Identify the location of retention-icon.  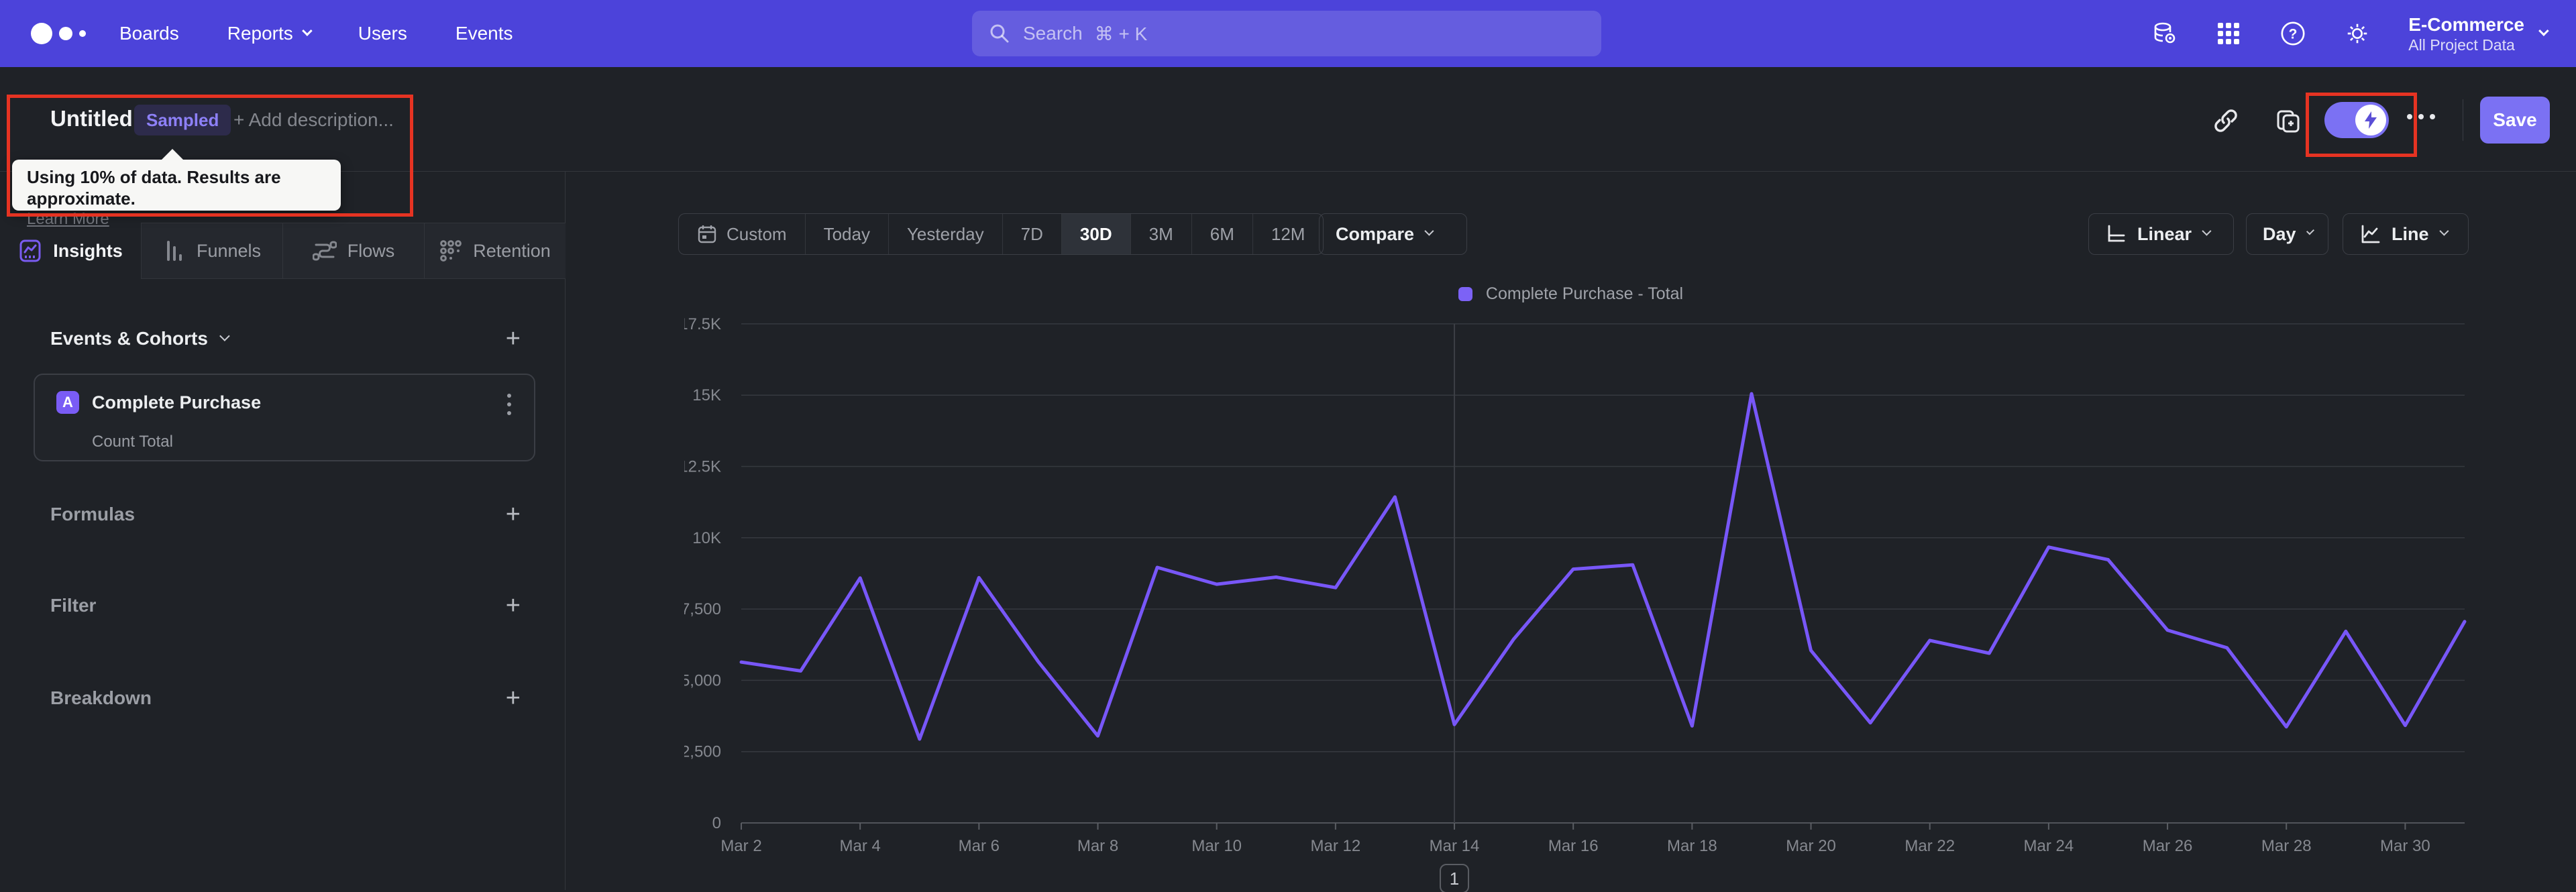
(451, 251).